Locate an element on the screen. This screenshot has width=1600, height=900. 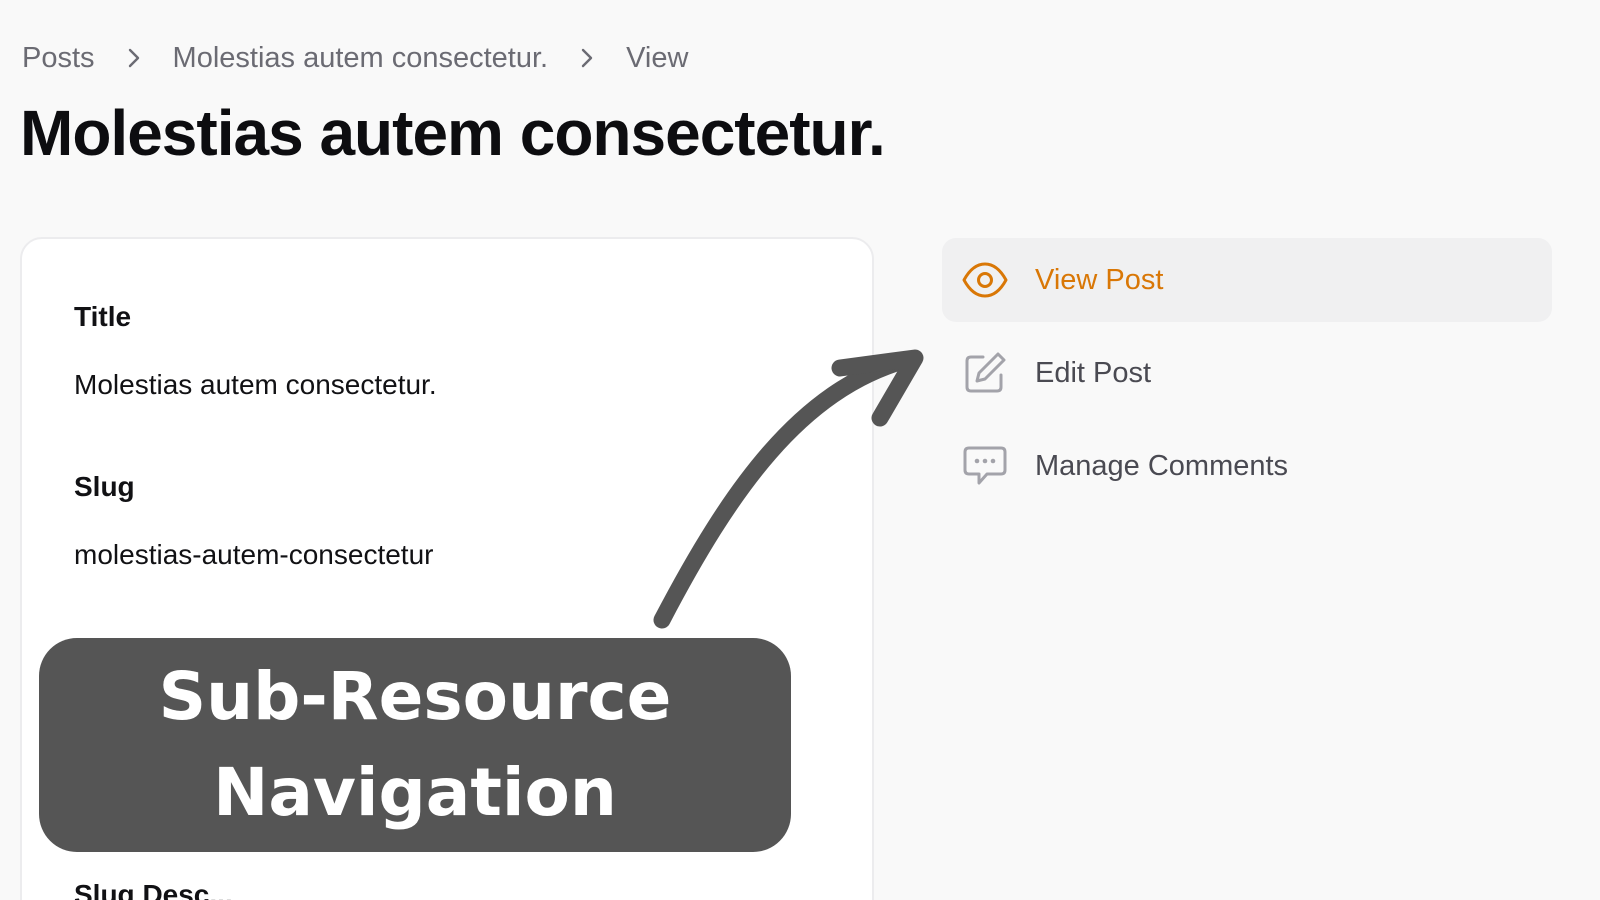
annotation-banner: Sub-Resource Navigation is located at coordinates (415, 745).